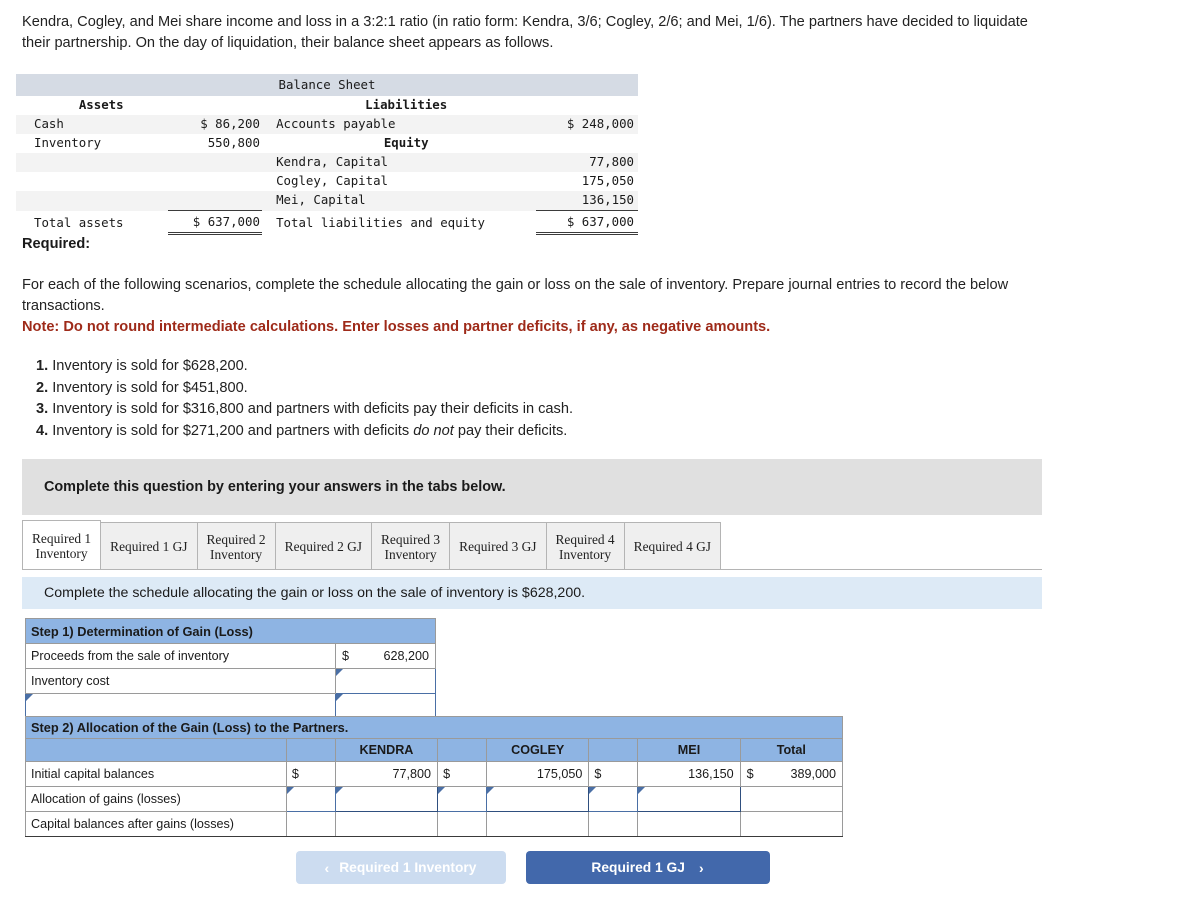 The width and height of the screenshot is (1200, 899). I want to click on scenario-number: 3., so click(42, 409).